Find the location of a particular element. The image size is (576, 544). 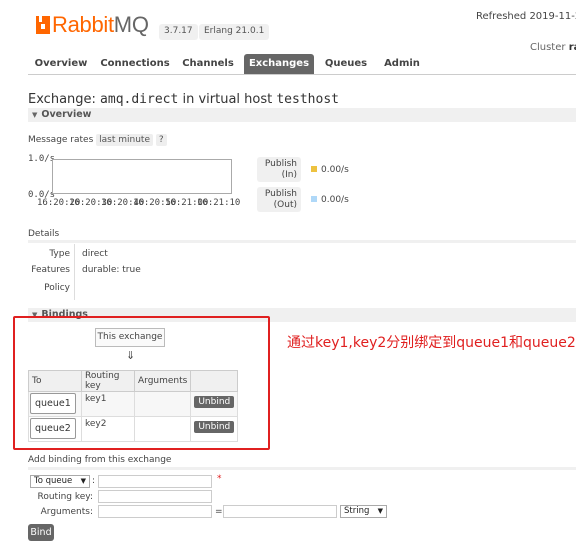

refreshed-timestamp: Refreshed 2019-11-25 1 is located at coordinates (526, 16).